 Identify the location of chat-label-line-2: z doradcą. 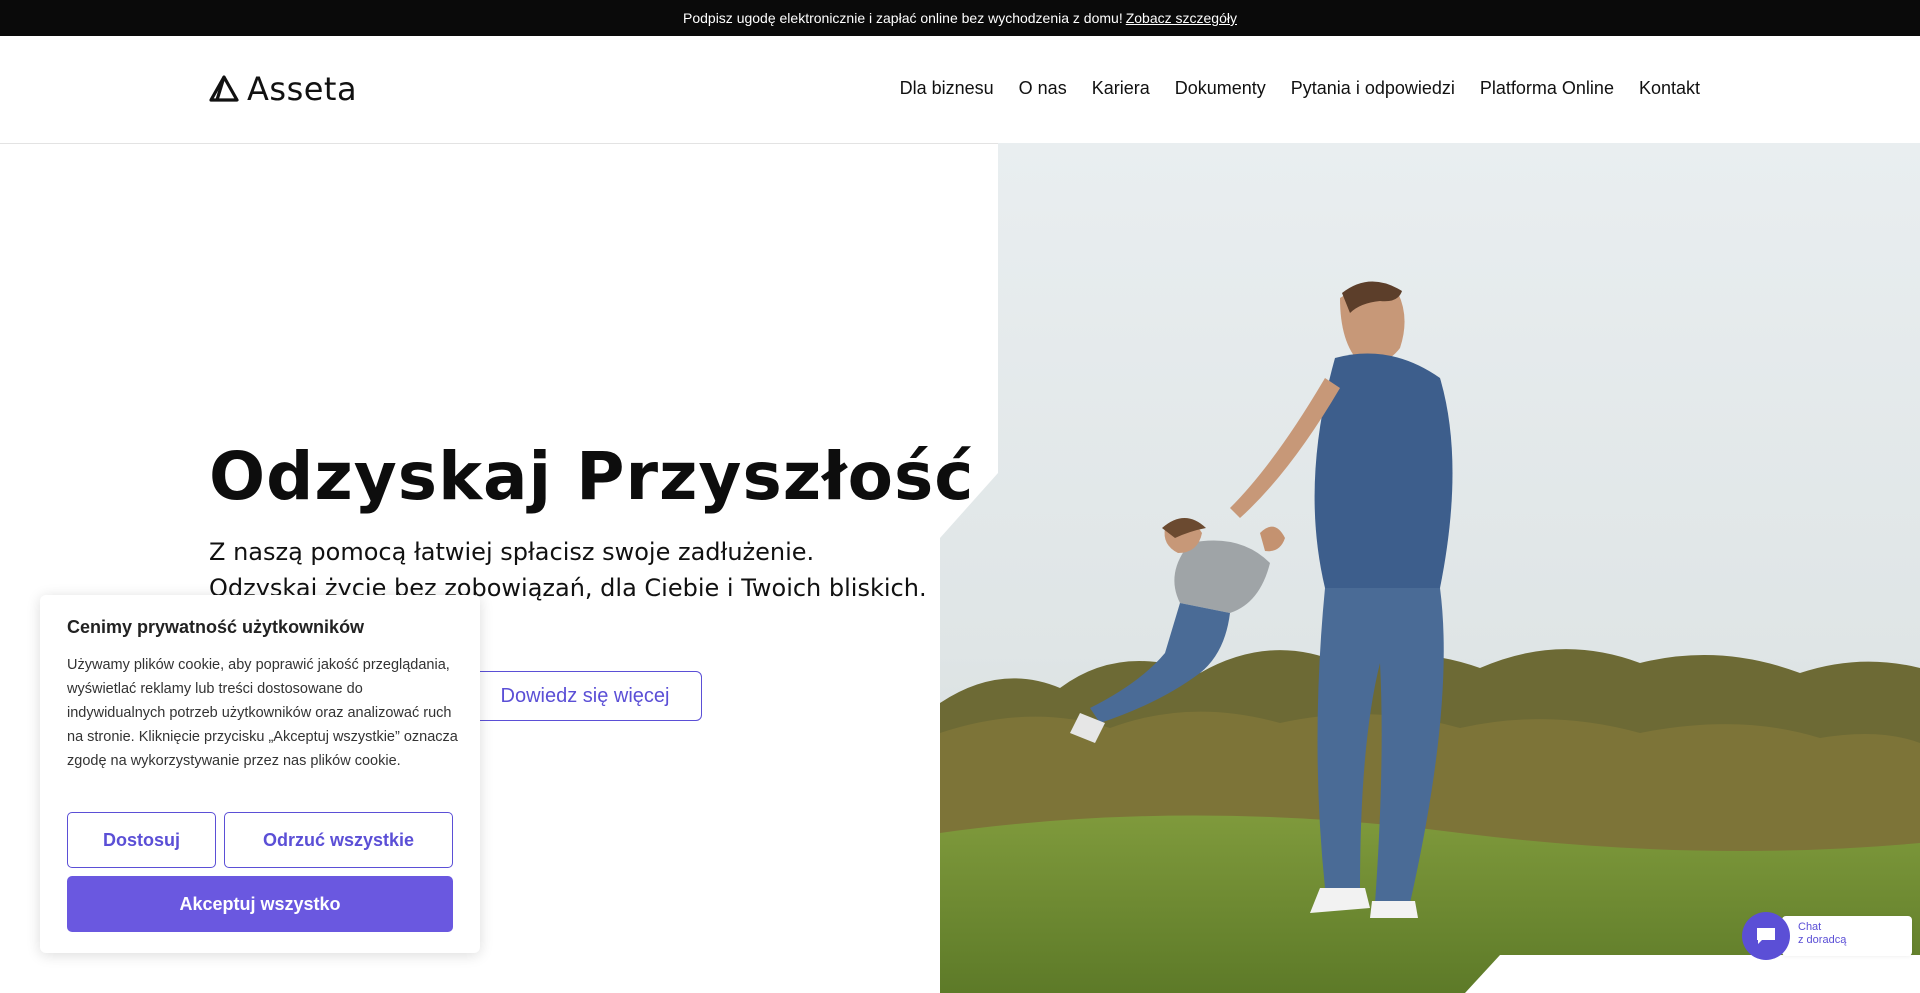
(1822, 940).